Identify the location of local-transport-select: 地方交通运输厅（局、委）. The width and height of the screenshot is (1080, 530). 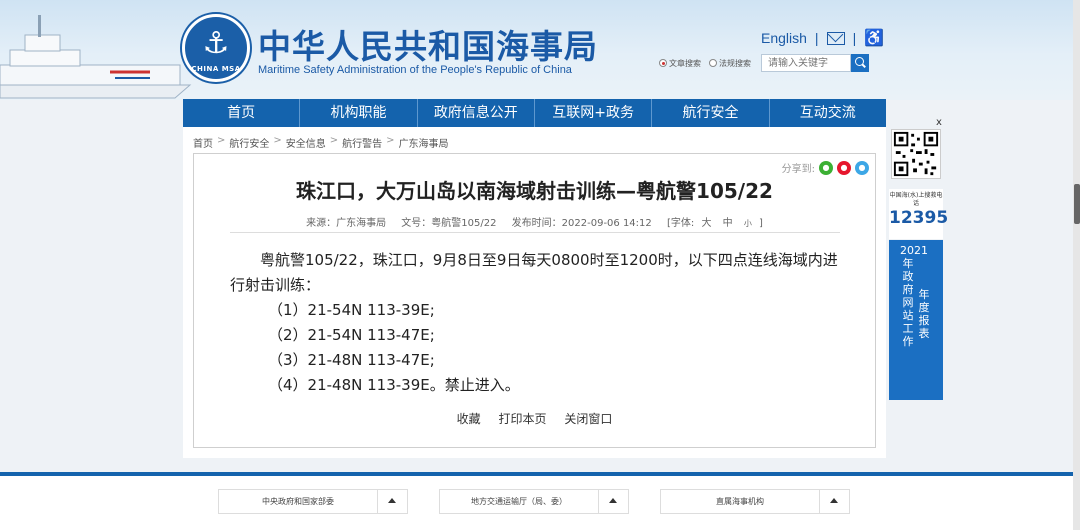
(534, 501).